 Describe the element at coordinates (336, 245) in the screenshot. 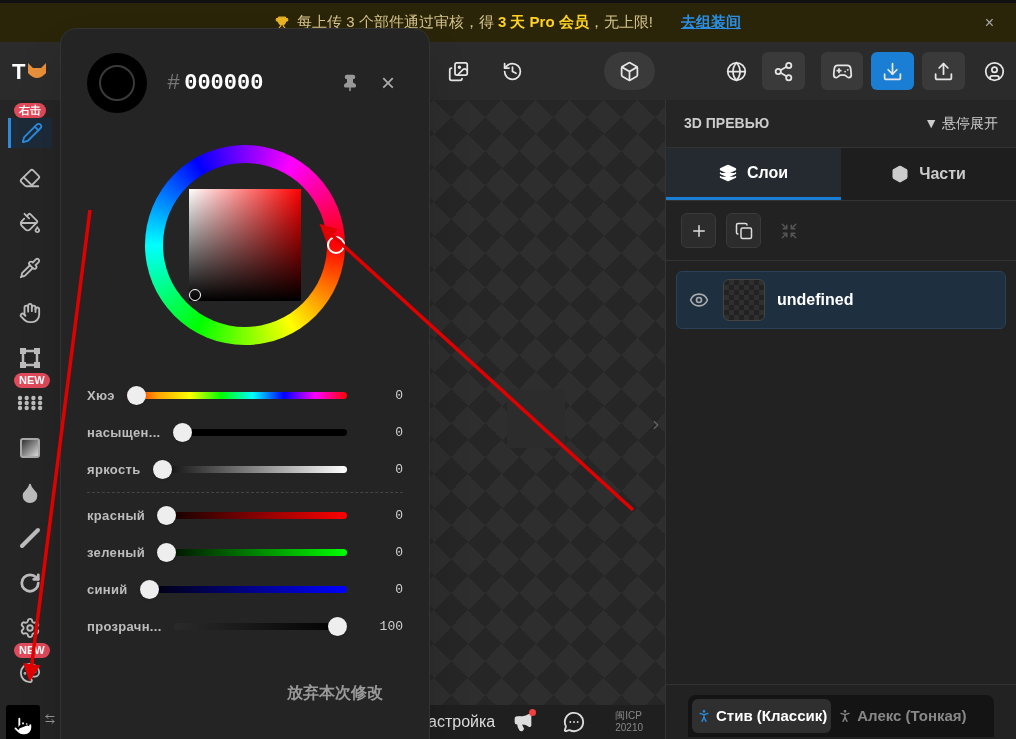

I see `hue-handle` at that location.